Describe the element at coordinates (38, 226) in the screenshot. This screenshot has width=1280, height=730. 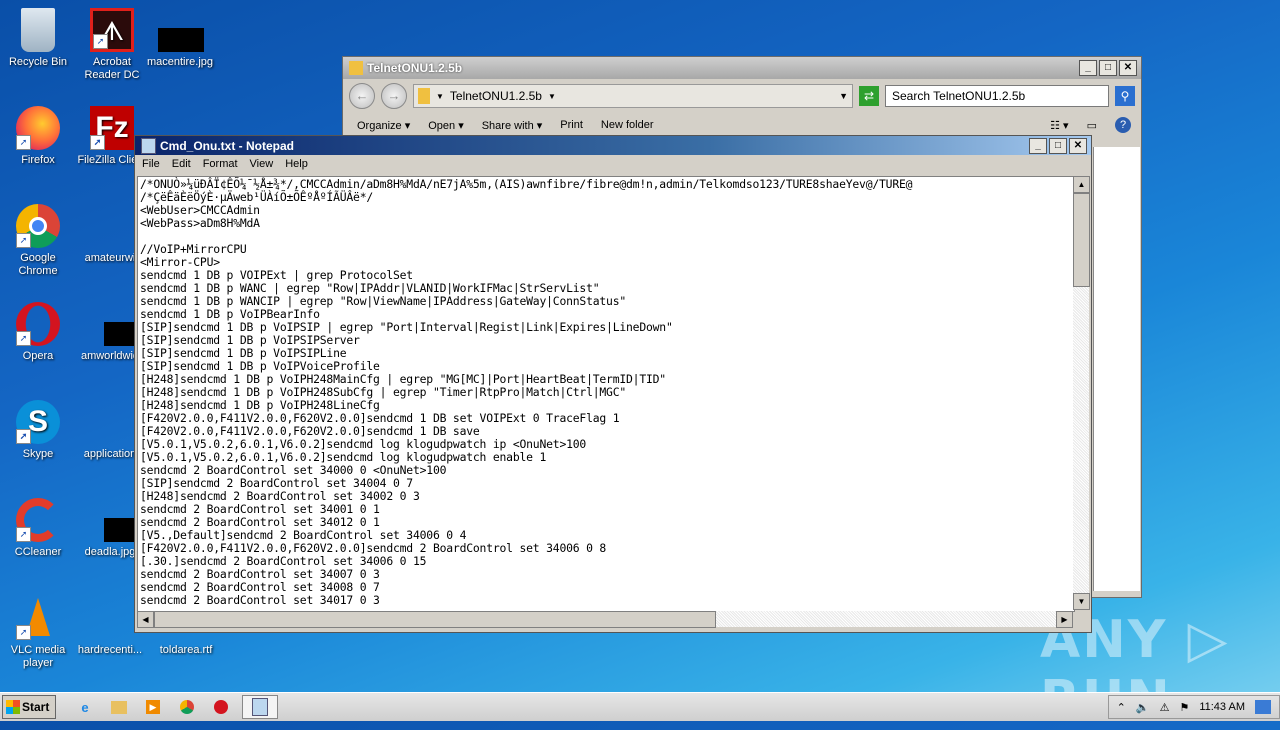
I see `chrome-icon: ➚` at that location.